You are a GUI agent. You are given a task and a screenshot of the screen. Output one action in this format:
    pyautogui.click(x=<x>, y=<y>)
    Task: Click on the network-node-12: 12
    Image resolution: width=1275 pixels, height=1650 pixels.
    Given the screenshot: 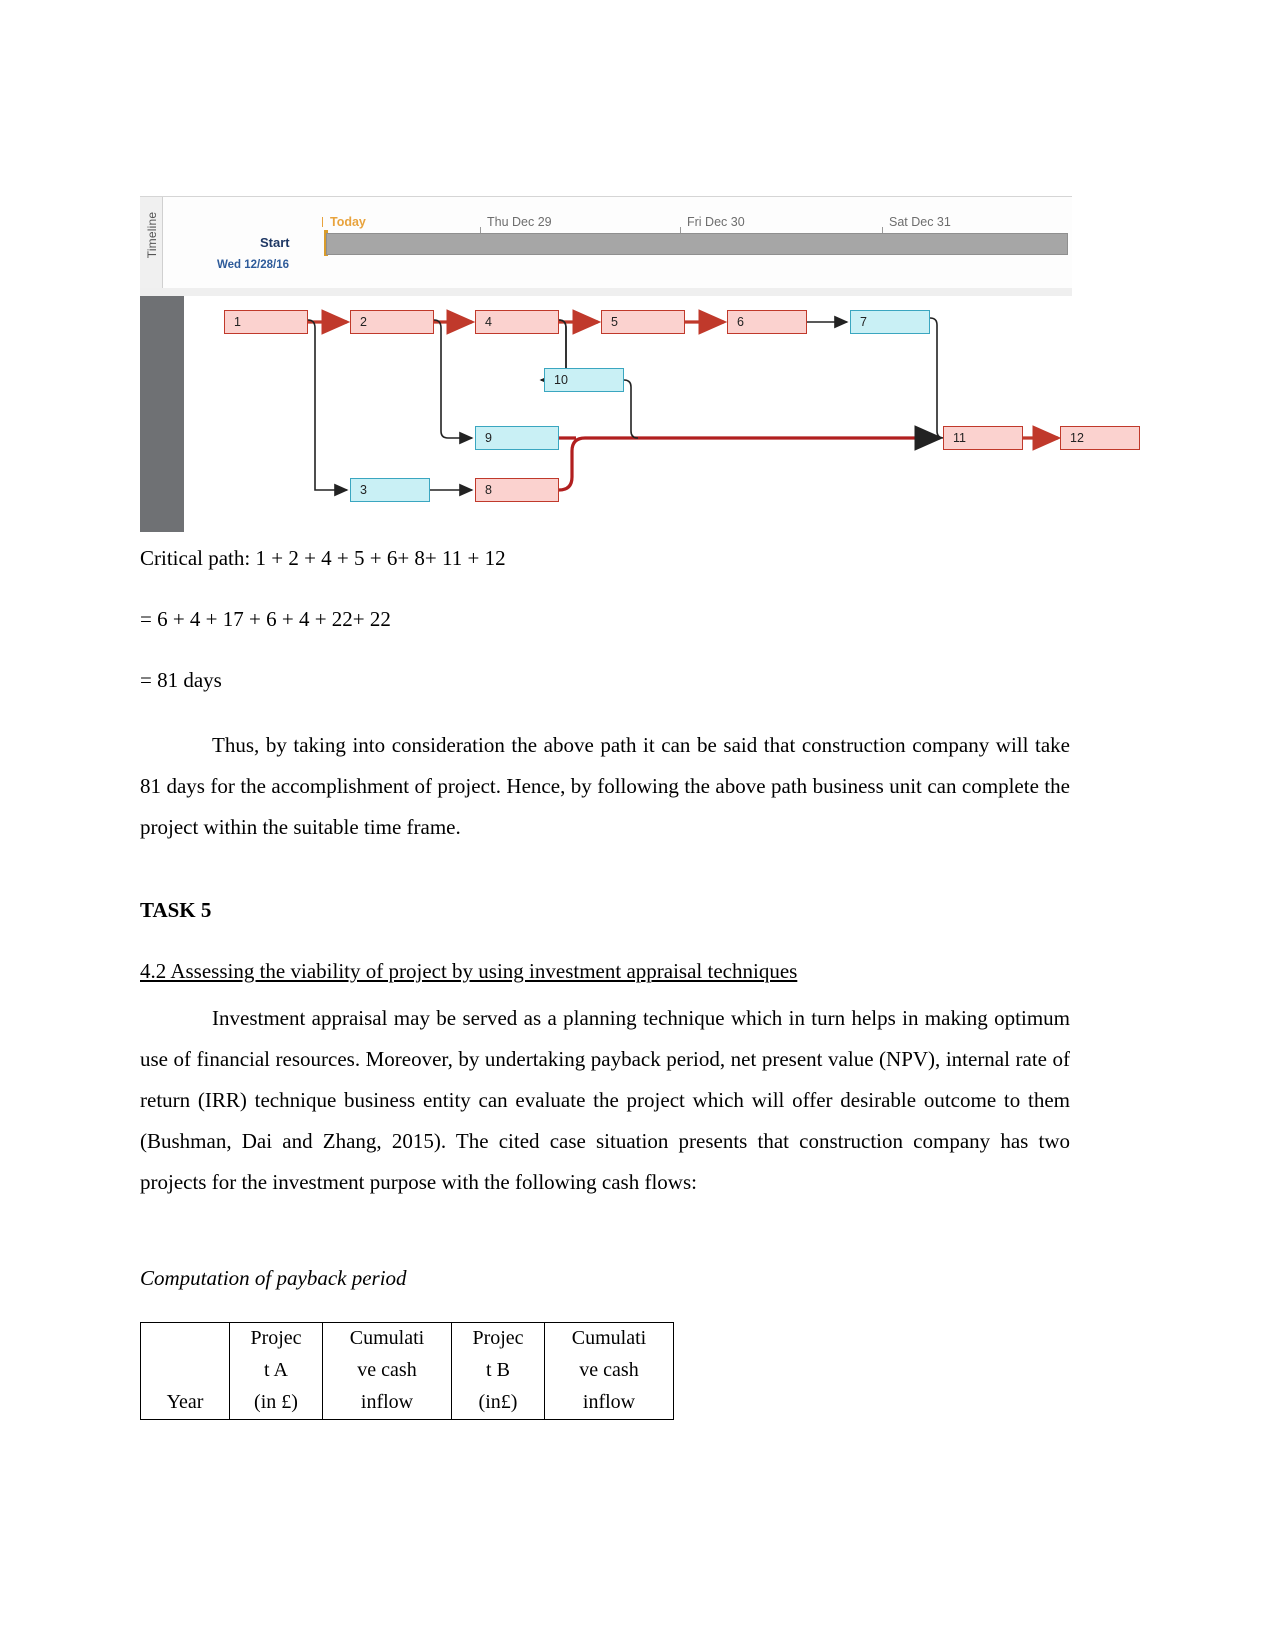 What is the action you would take?
    pyautogui.click(x=1100, y=438)
    